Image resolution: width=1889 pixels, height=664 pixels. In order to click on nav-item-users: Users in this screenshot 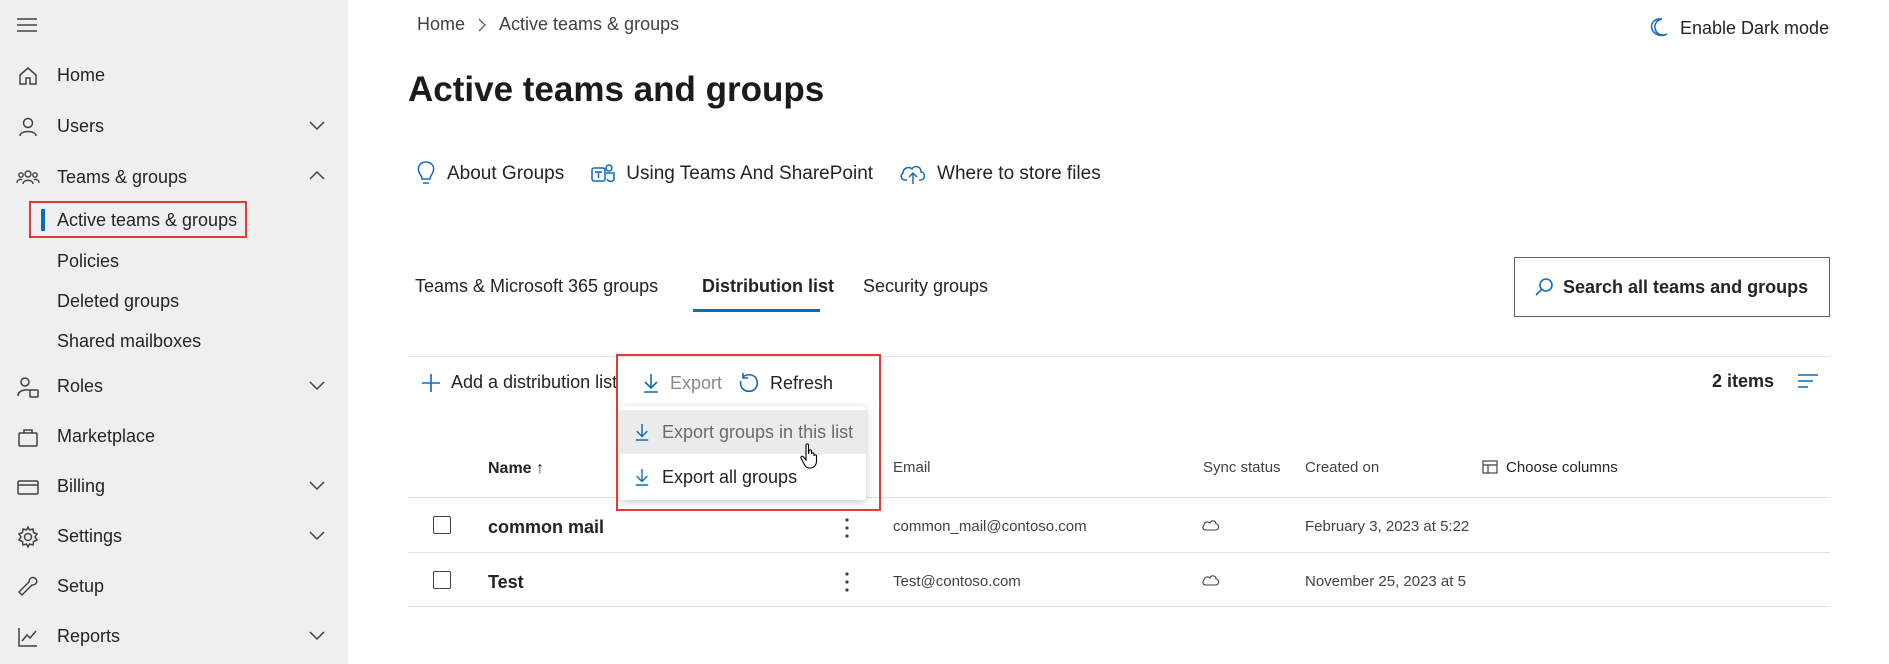, I will do `click(174, 126)`.